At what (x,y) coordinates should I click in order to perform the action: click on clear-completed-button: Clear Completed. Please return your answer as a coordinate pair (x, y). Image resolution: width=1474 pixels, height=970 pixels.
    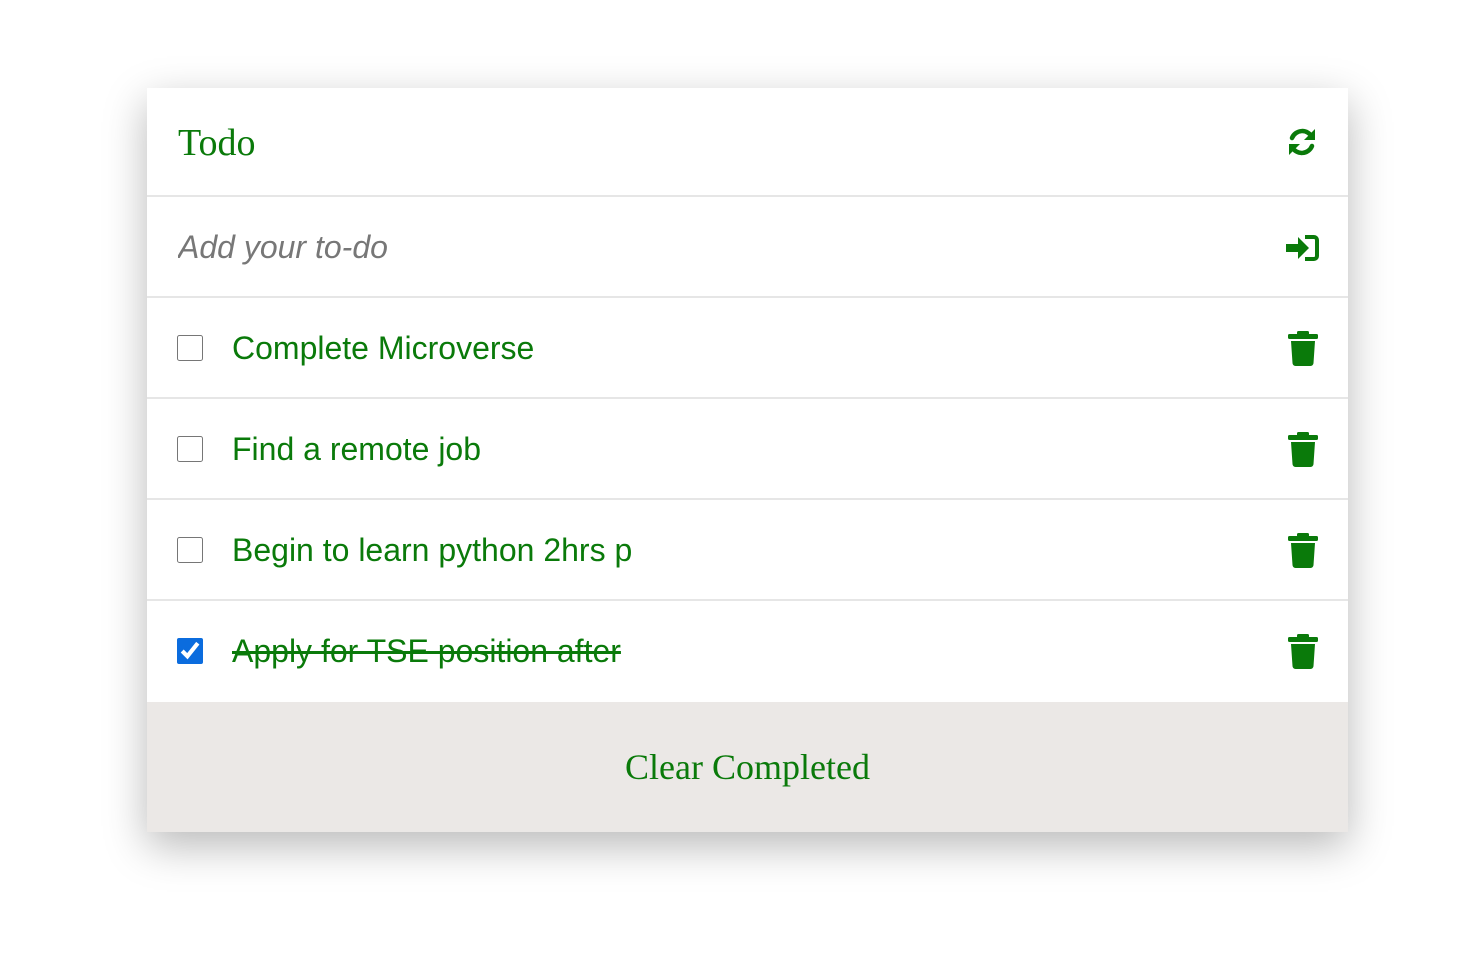
    Looking at the image, I should click on (747, 767).